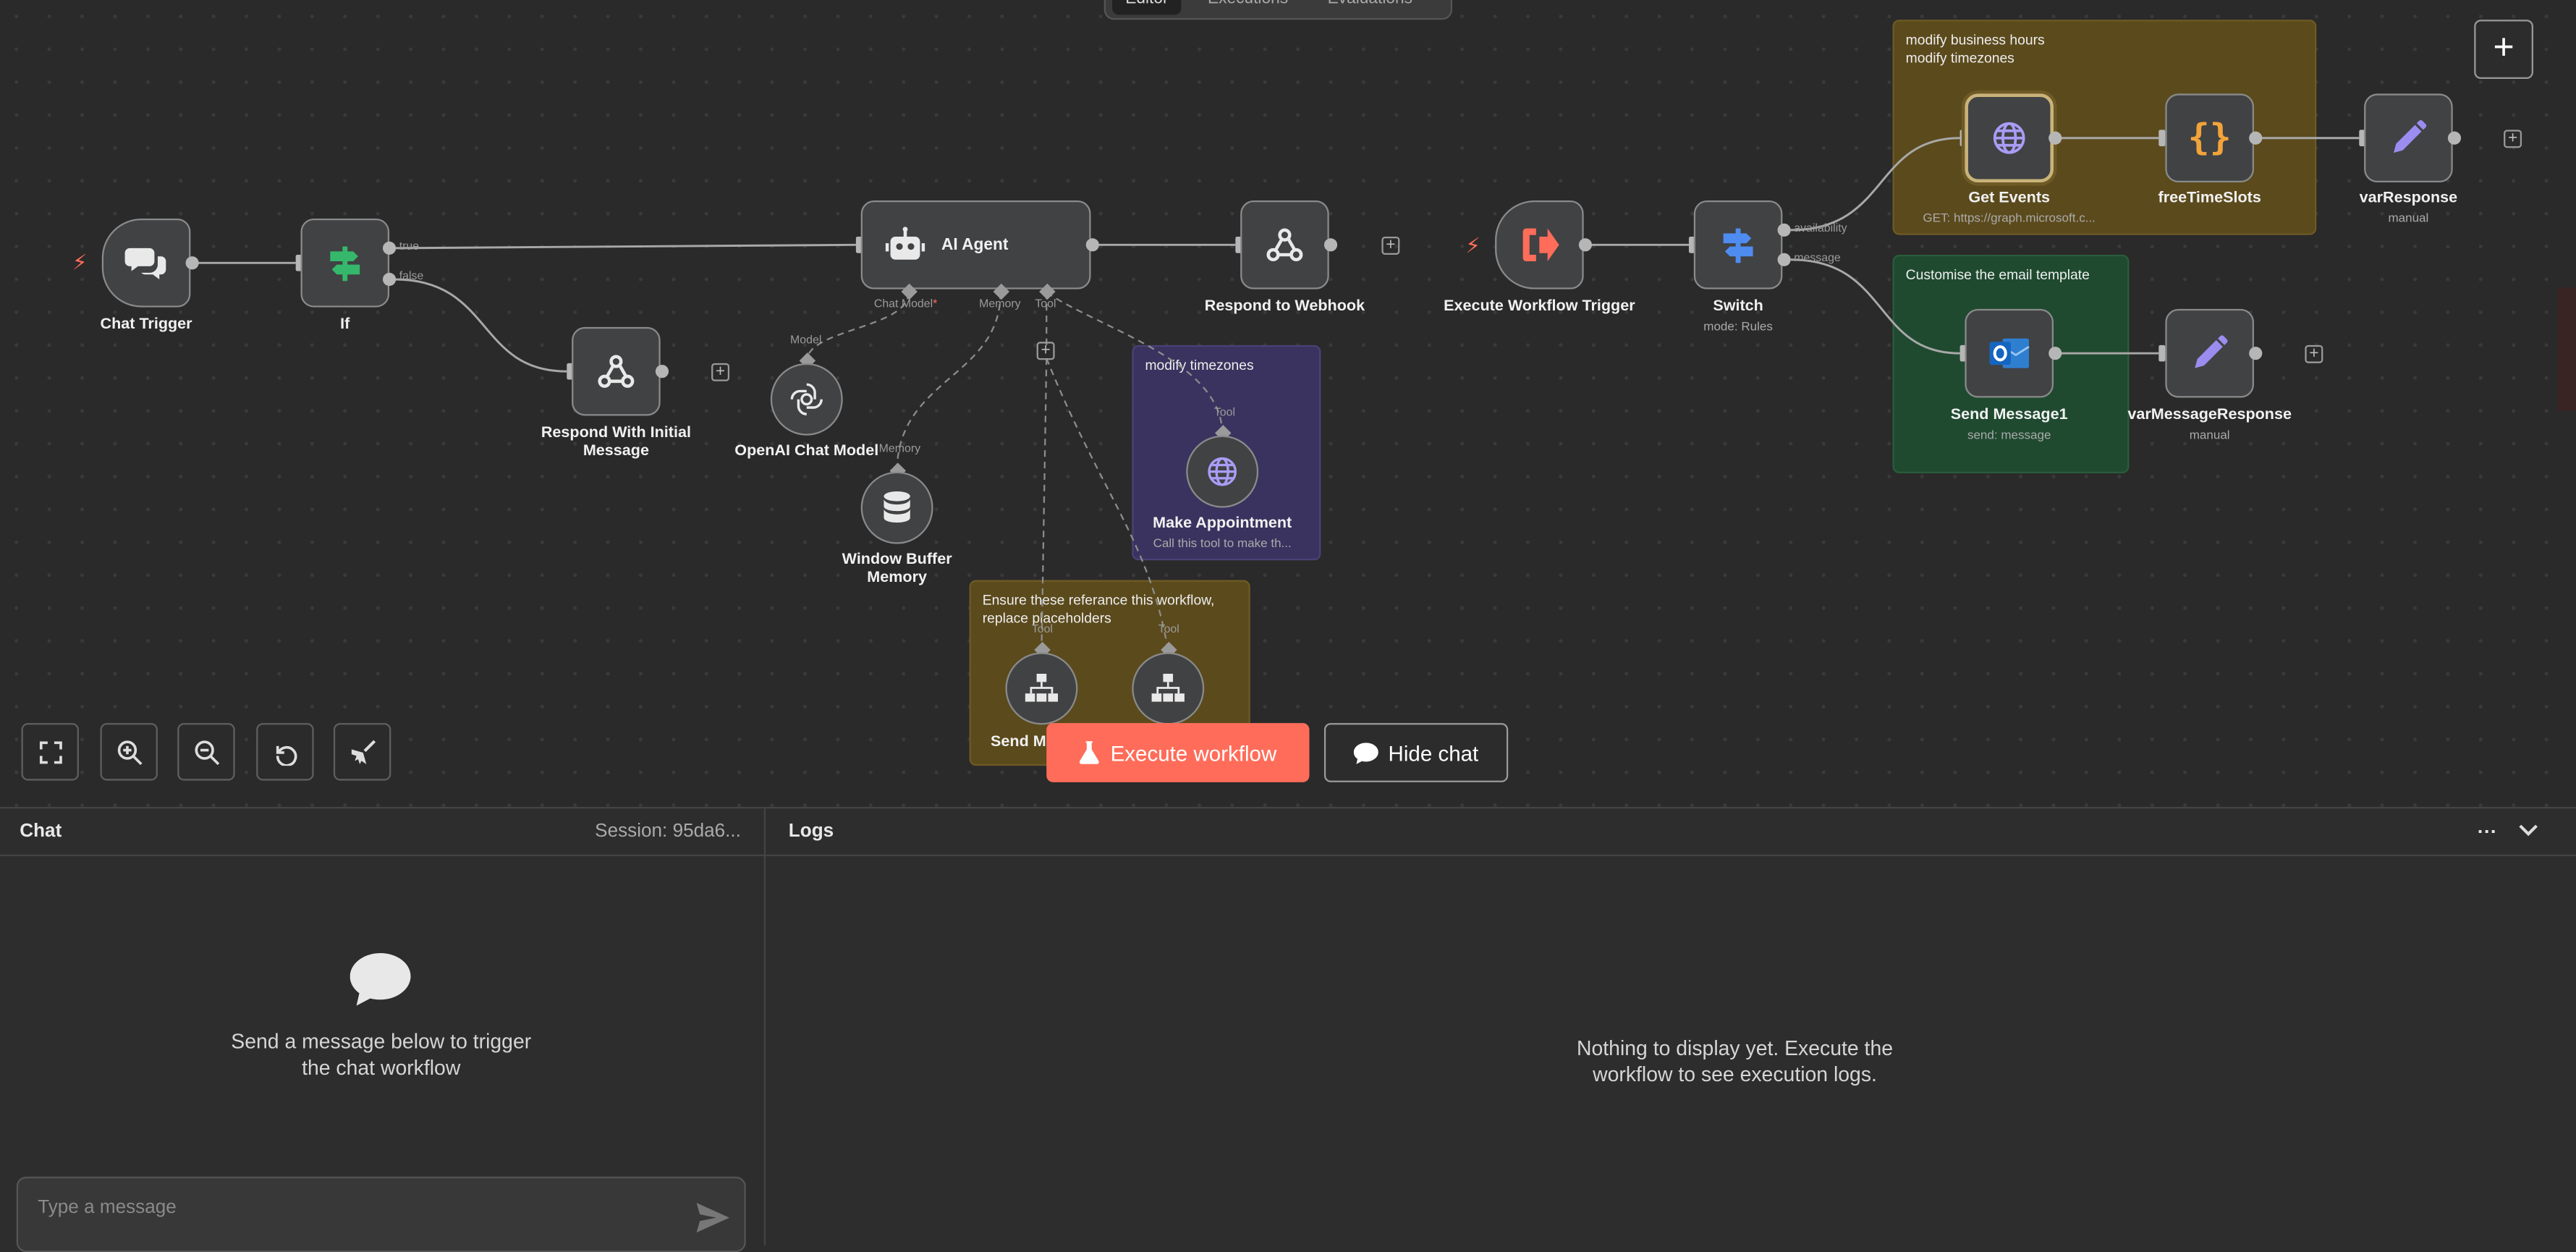 The width and height of the screenshot is (2576, 1252). I want to click on zoom-in-icon, so click(129, 752).